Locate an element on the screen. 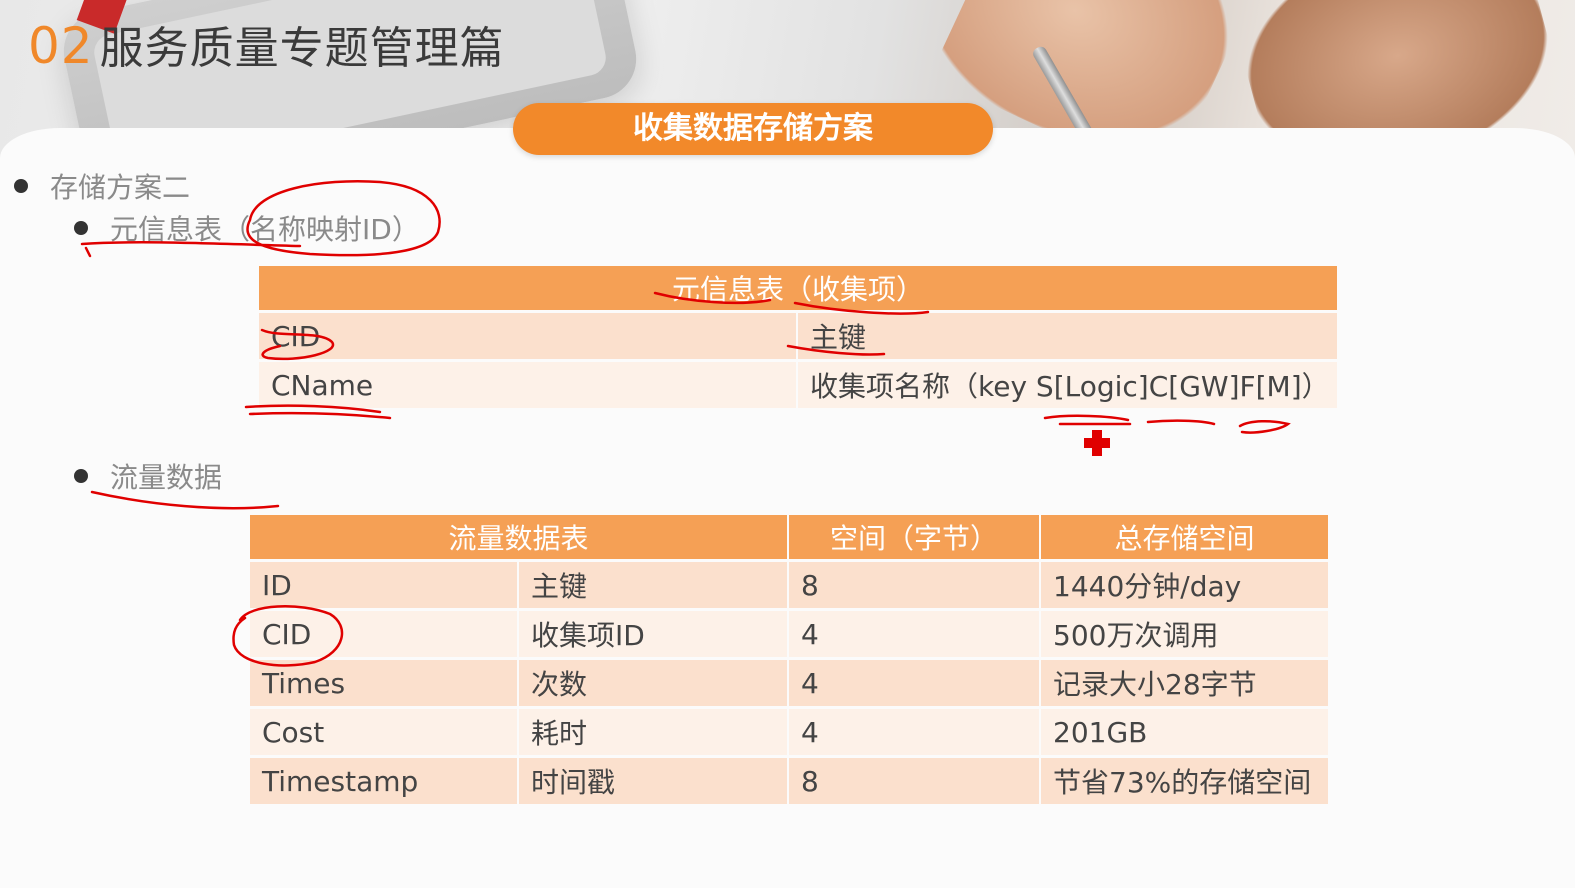  bullet-meta-text: 元信息表（名称映射ID） is located at coordinates (265, 229).